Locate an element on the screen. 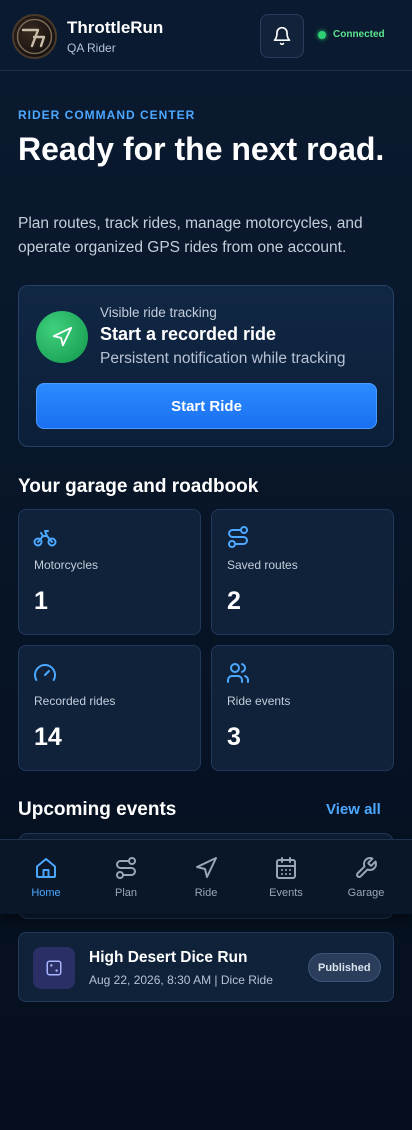 The width and height of the screenshot is (412, 1130). bottom-navigation: Home Plan Ride Events Garage is located at coordinates (206, 876).